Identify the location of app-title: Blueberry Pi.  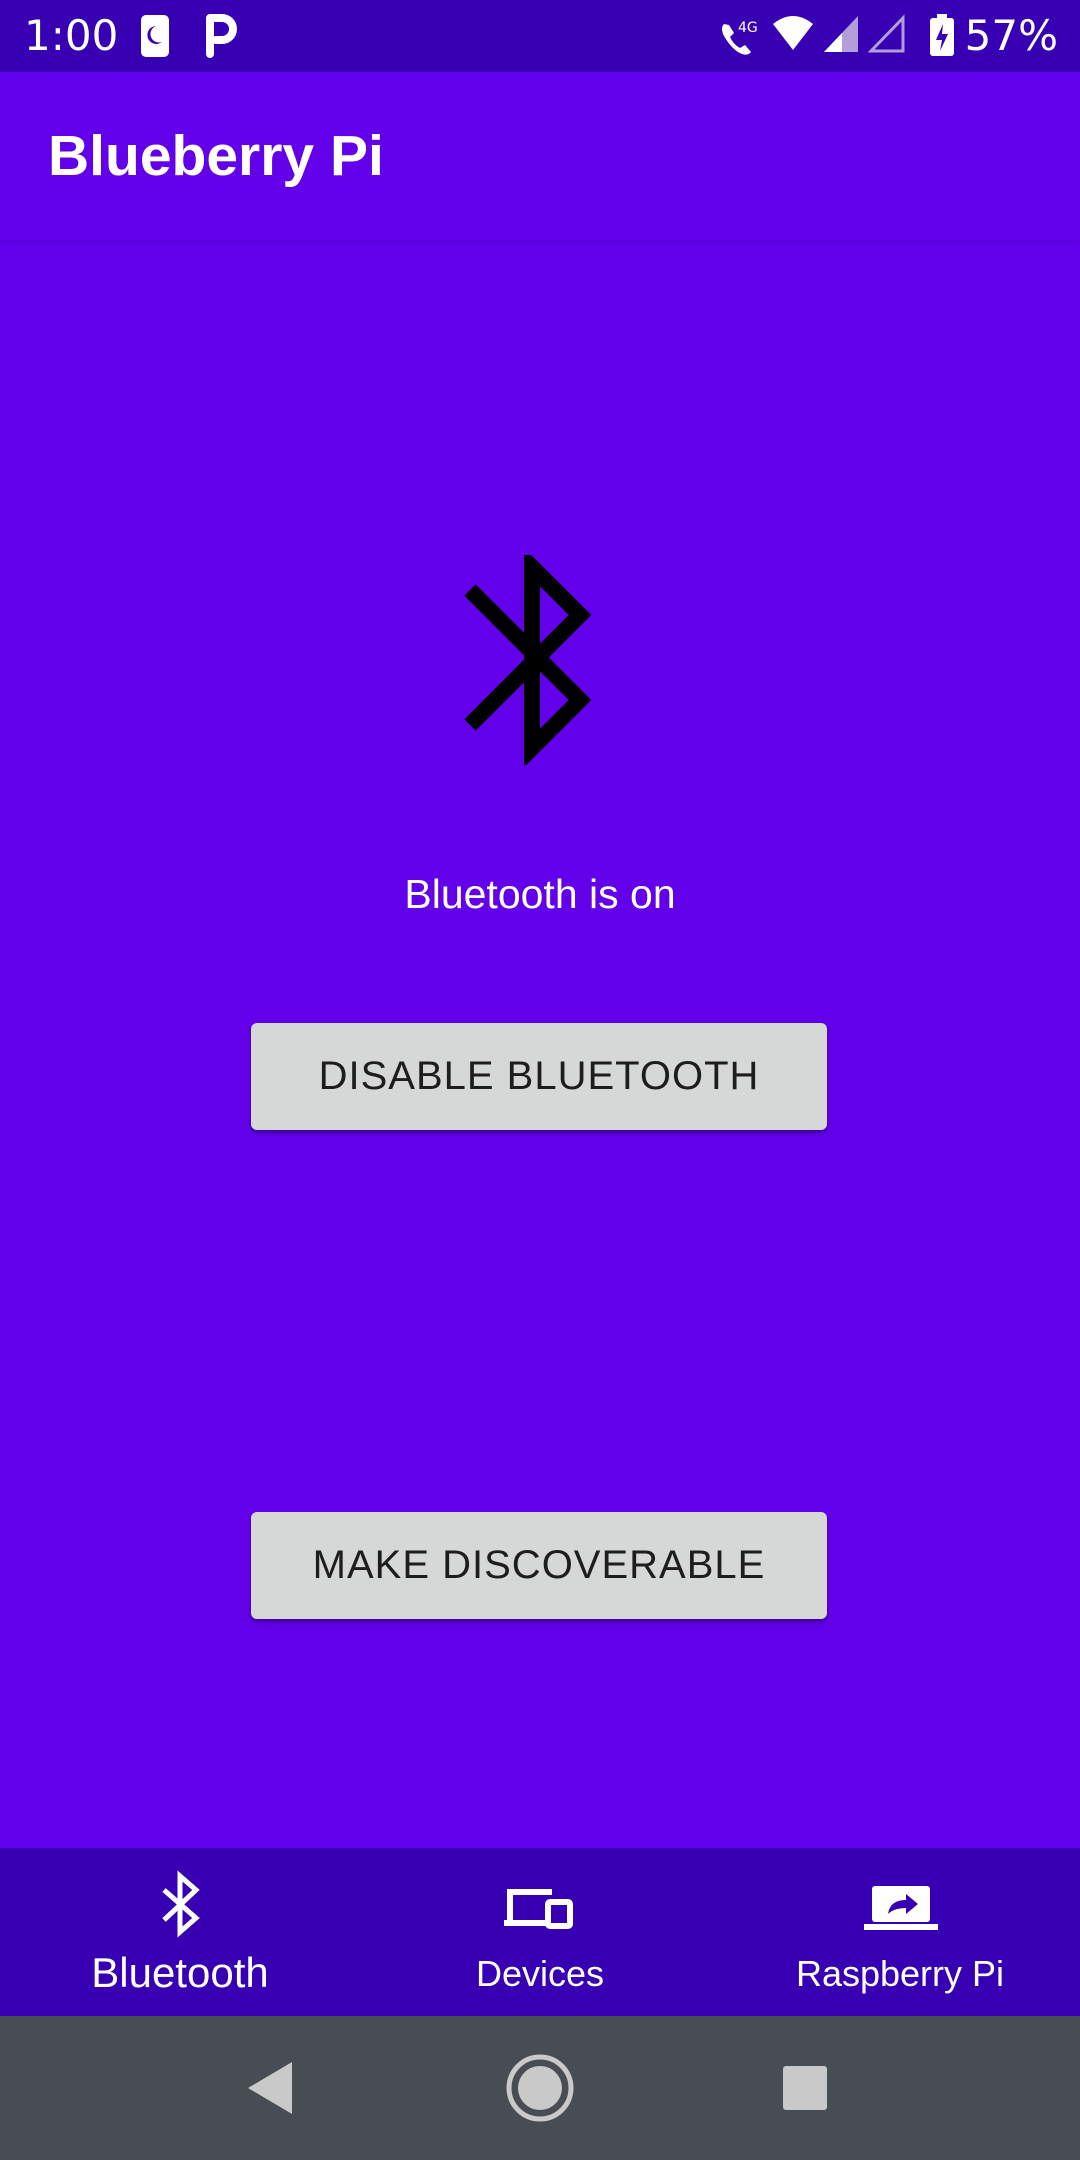
(216, 156).